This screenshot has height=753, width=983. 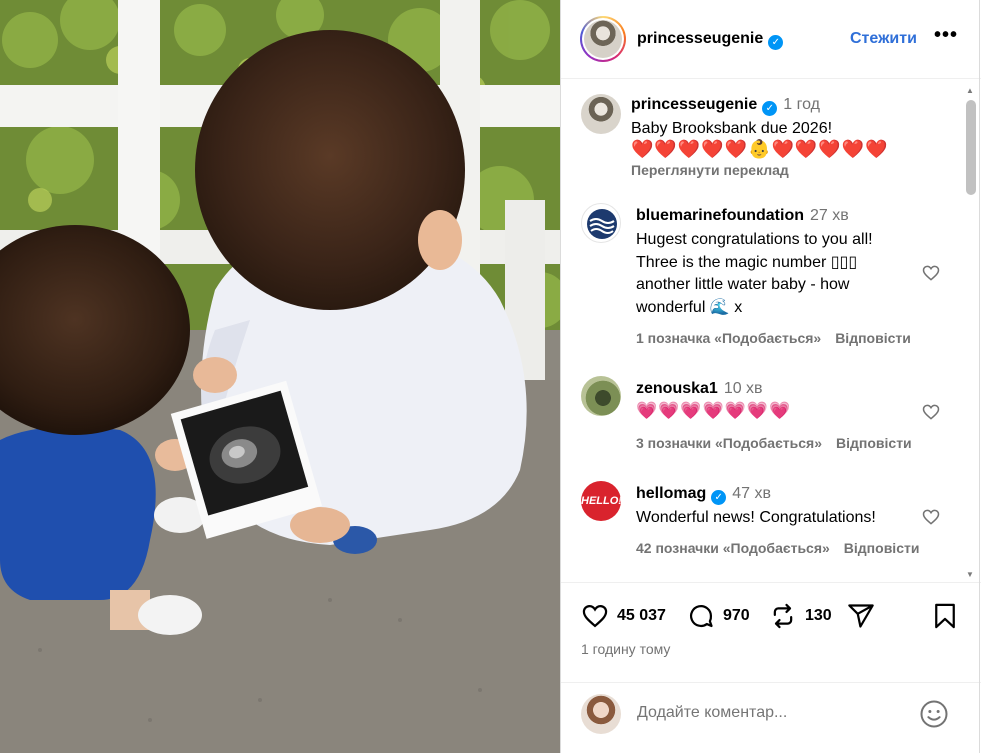 I want to click on share-button, so click(x=861, y=616).